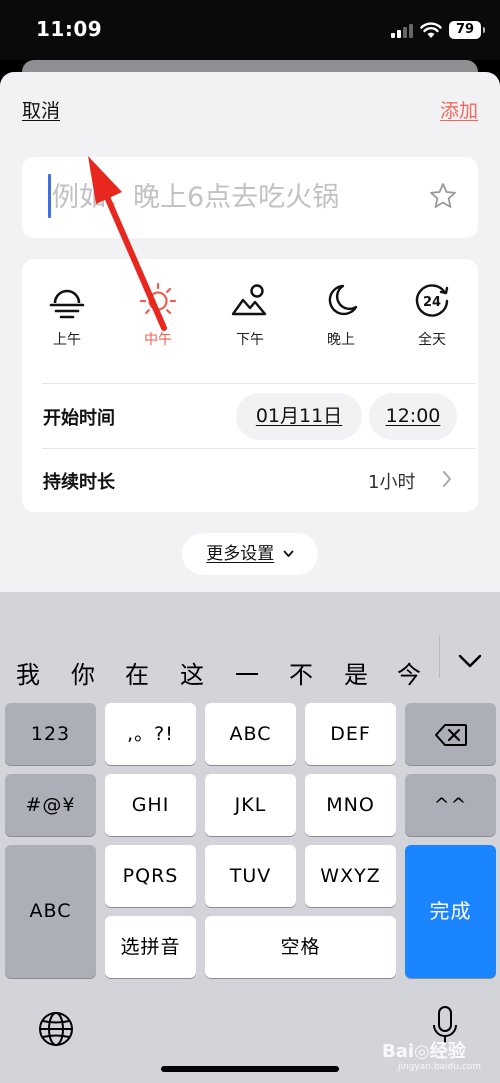 The image size is (500, 1083). I want to click on period-label: 全天, so click(432, 340).